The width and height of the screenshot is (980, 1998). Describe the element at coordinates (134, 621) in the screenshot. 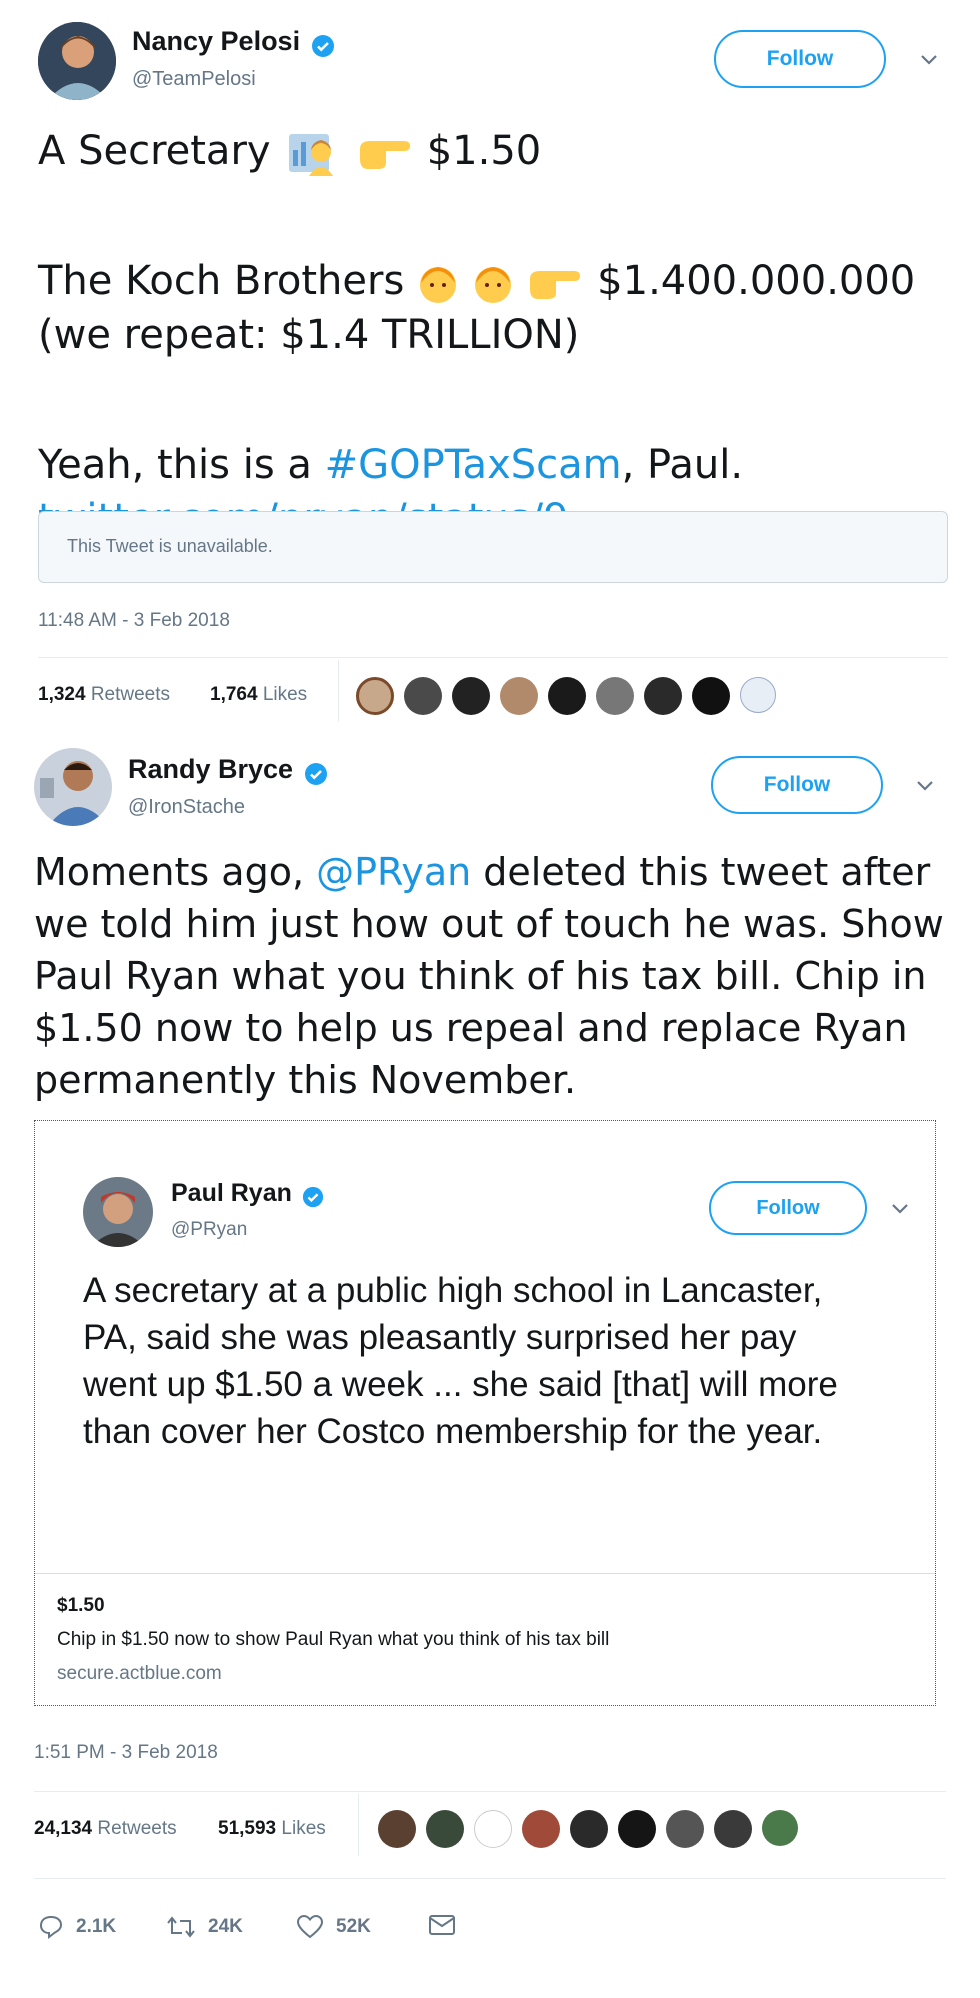

I see `timestamp: 11:48 AM - 3 Feb 2018` at that location.